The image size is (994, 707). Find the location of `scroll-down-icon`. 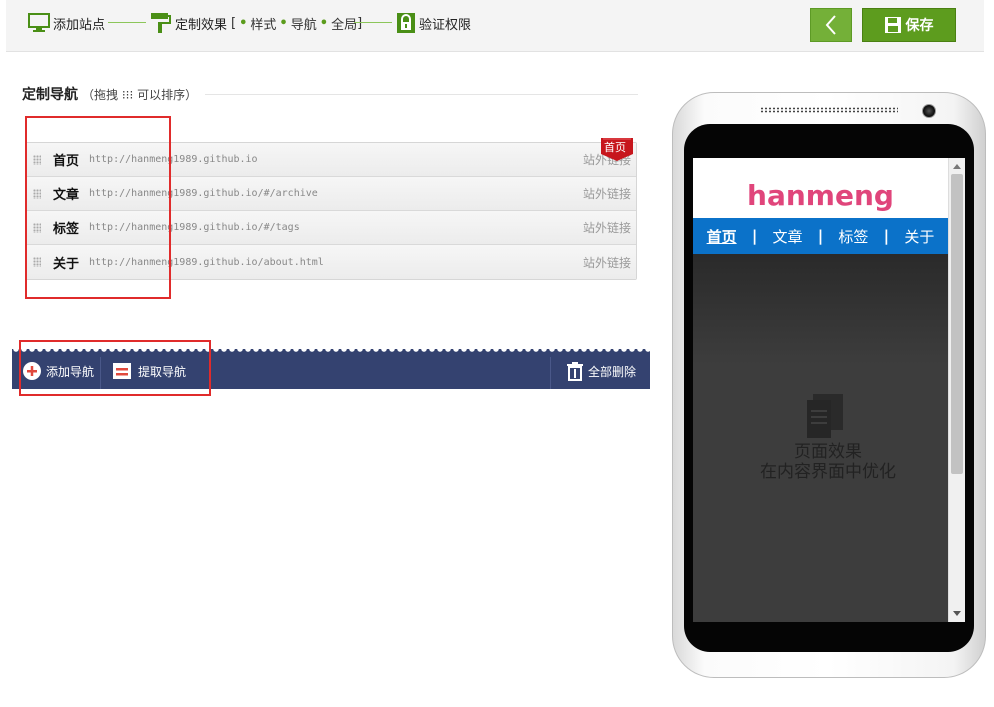

scroll-down-icon is located at coordinates (957, 613).